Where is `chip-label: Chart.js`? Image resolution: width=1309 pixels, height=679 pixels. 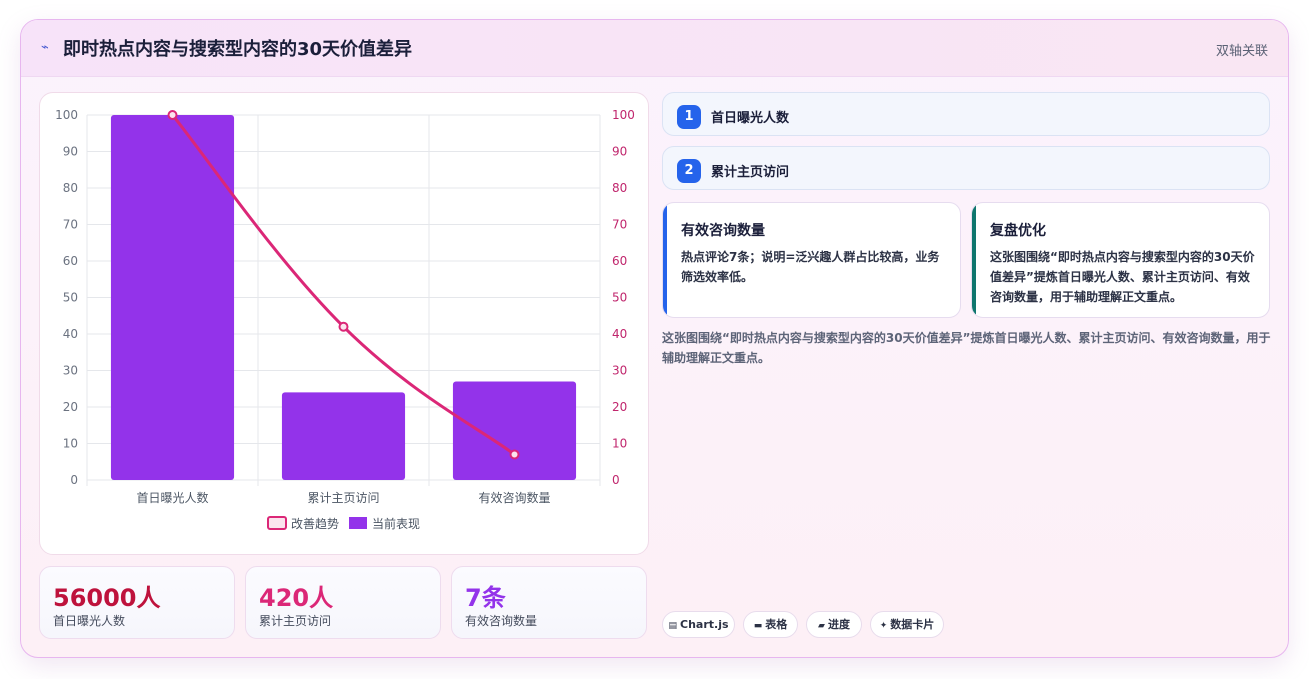 chip-label: Chart.js is located at coordinates (704, 624).